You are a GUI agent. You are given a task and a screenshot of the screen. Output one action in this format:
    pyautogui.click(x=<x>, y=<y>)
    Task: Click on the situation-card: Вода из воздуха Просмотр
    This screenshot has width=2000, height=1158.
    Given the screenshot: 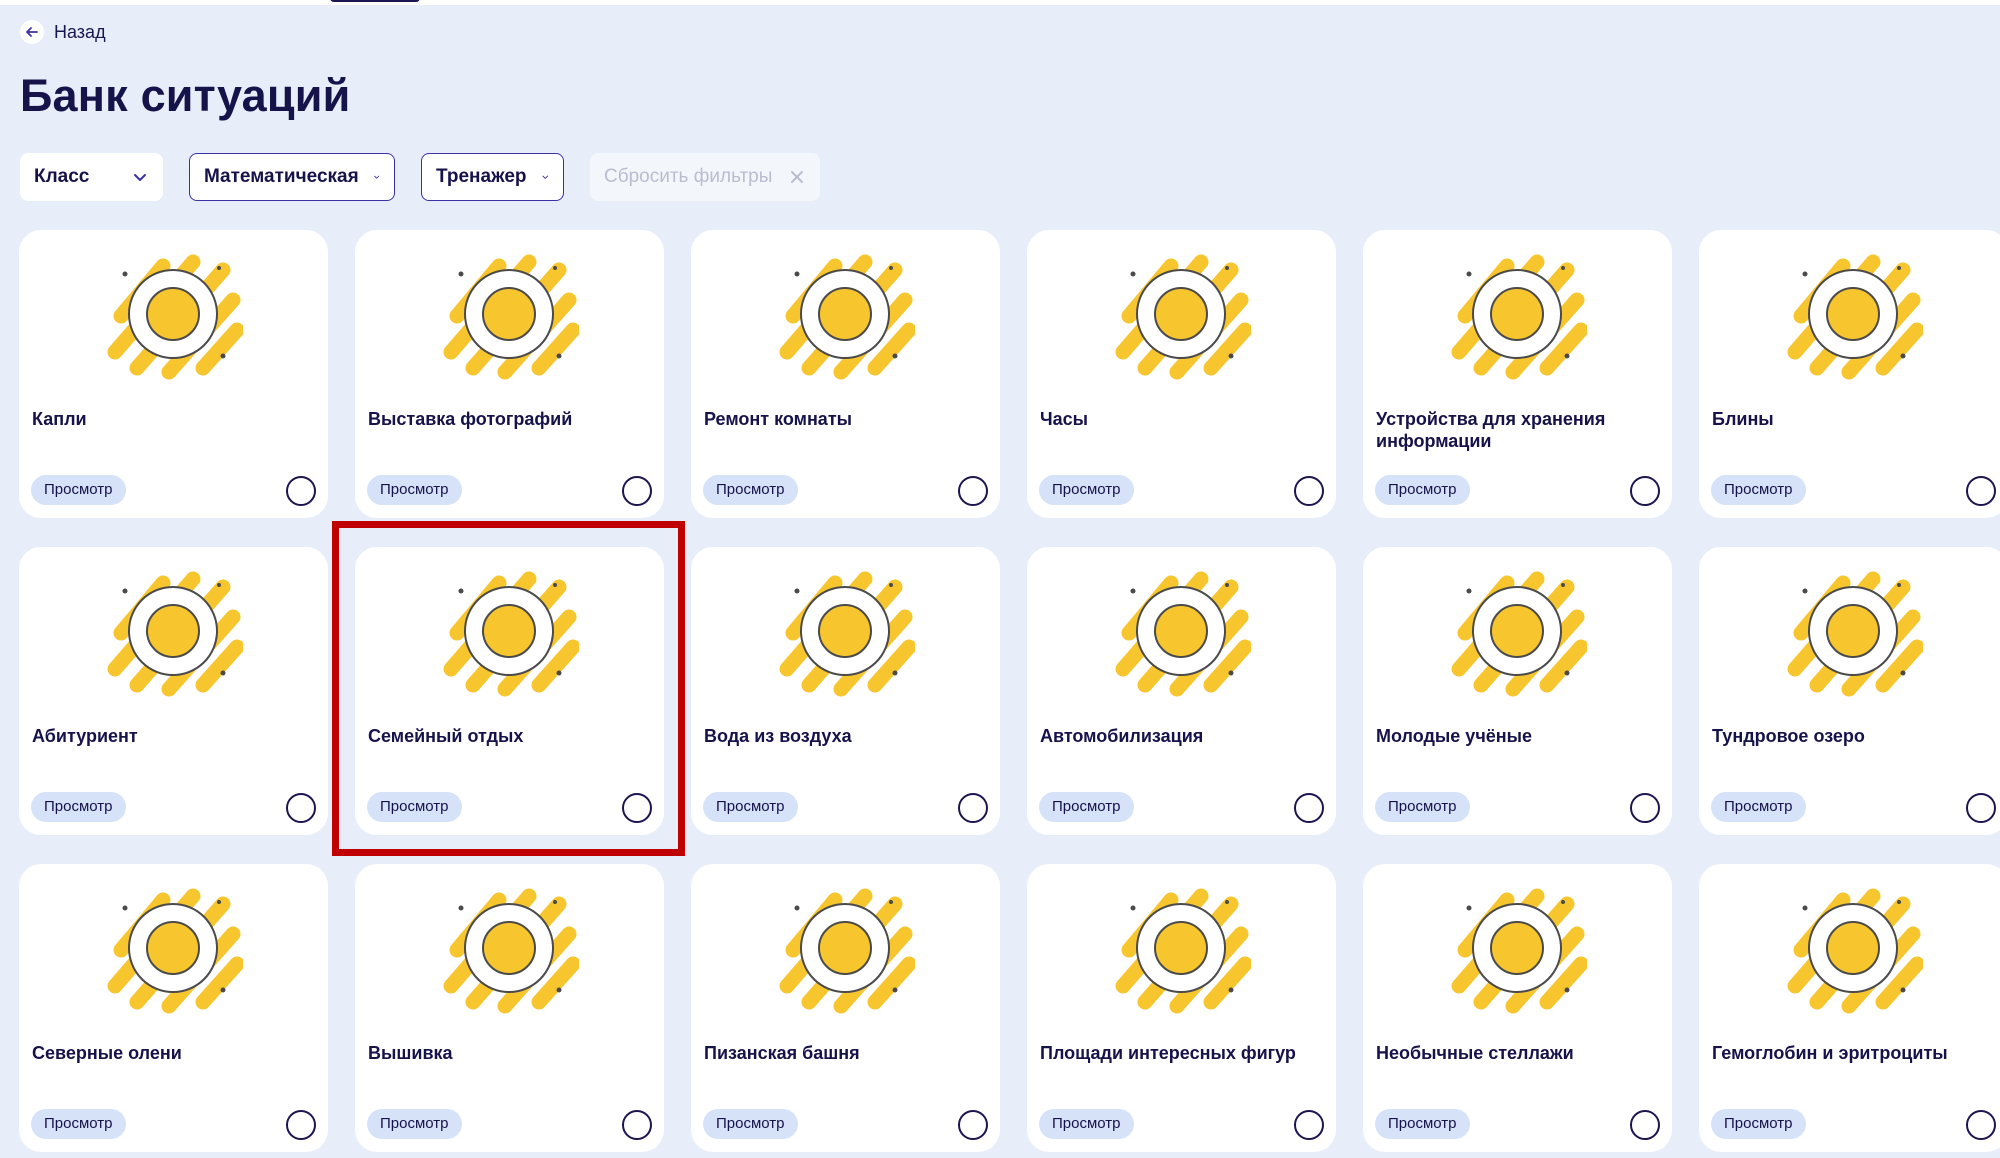 What is the action you would take?
    pyautogui.click(x=845, y=691)
    